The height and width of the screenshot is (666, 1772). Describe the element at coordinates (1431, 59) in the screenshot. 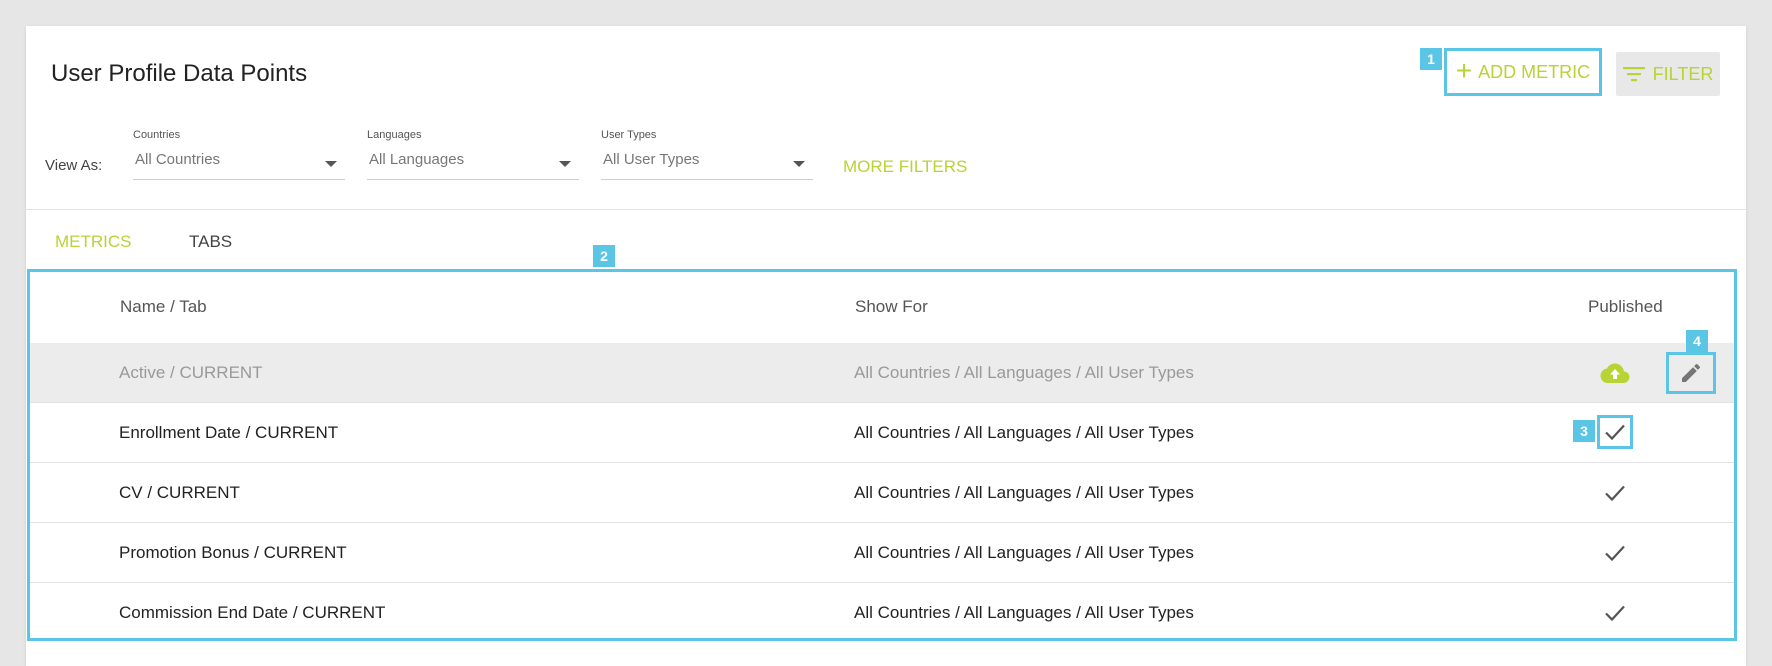

I see `annotation-badge-1: 1` at that location.